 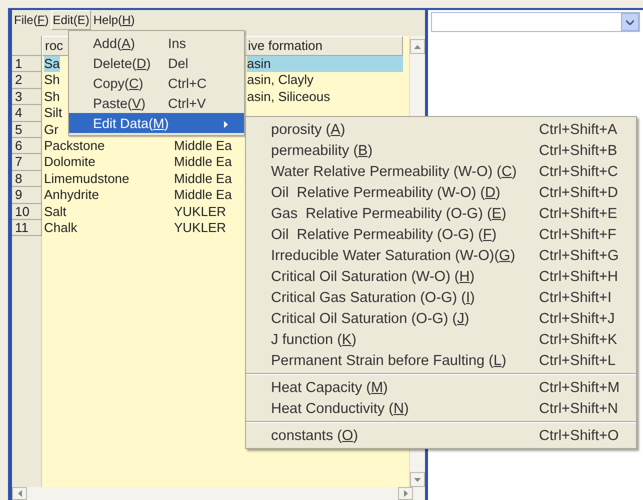 I want to click on menu-item: Oil Relative Permeability (O-G) (F) Ctrl+Shift+F, so click(x=441, y=234).